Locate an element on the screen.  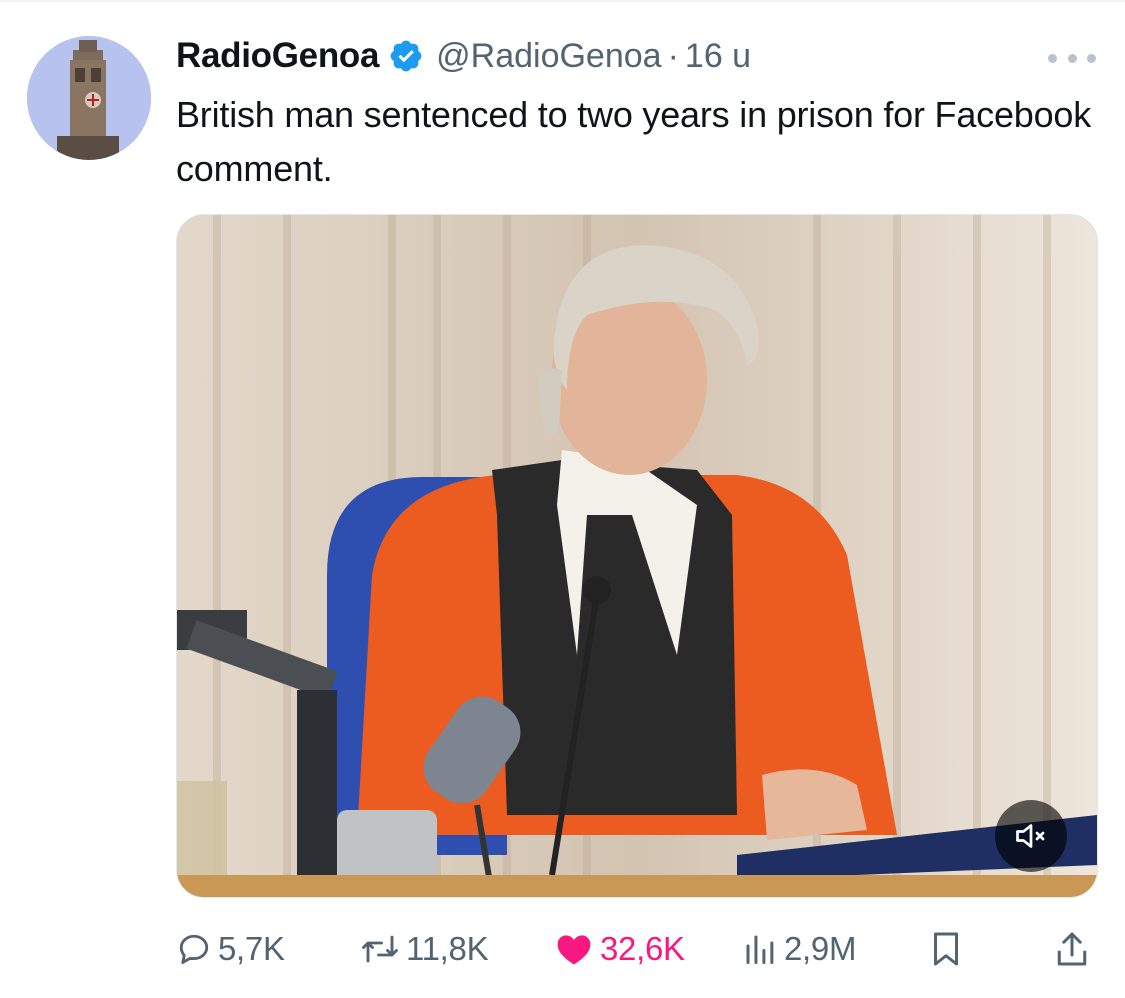
more-icon is located at coordinates (1072, 58).